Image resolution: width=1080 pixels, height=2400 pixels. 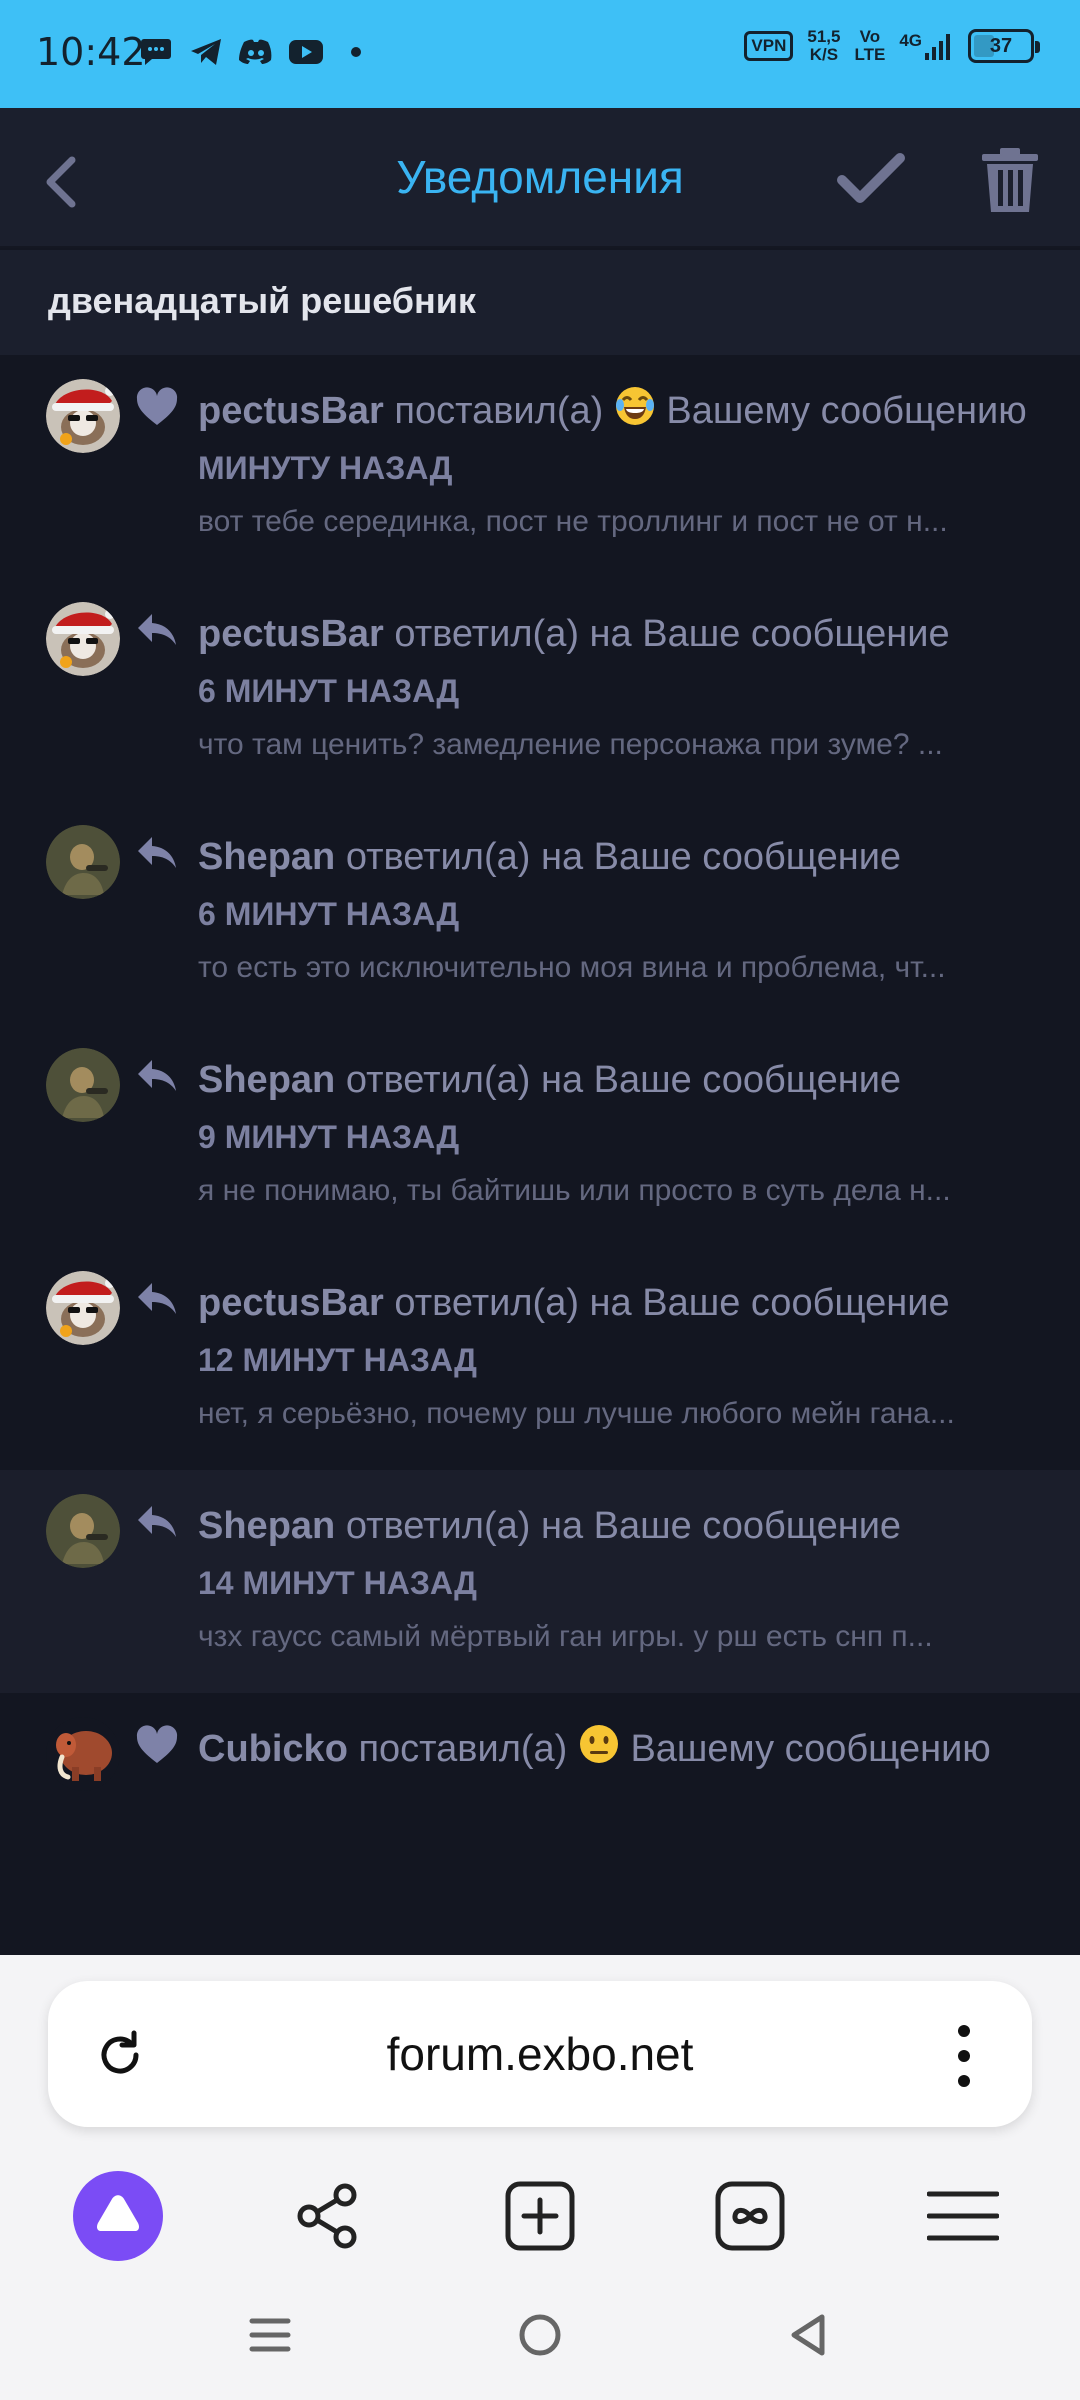 I want to click on url-text: forum.exbo.net, so click(x=540, y=2054).